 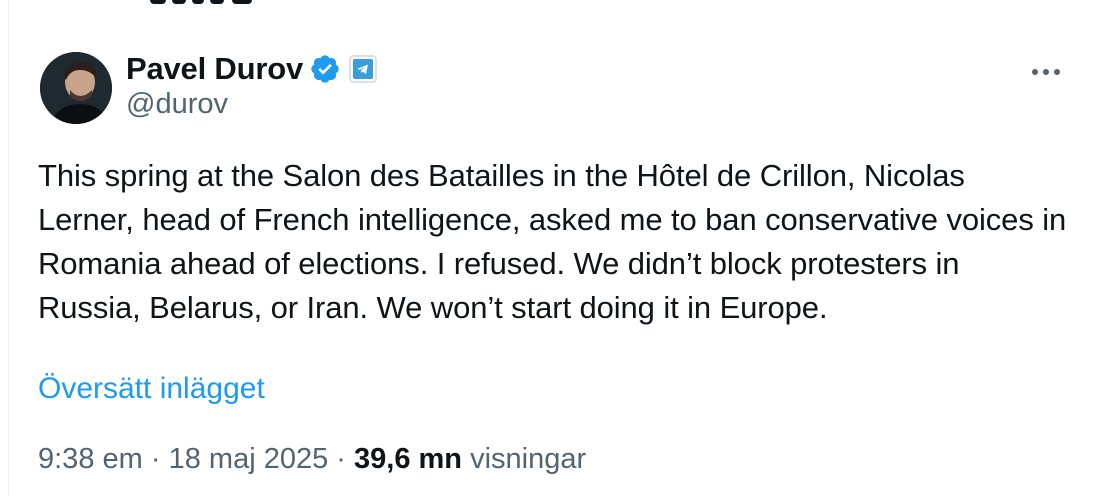 I want to click on views-label: visningar, so click(x=528, y=459).